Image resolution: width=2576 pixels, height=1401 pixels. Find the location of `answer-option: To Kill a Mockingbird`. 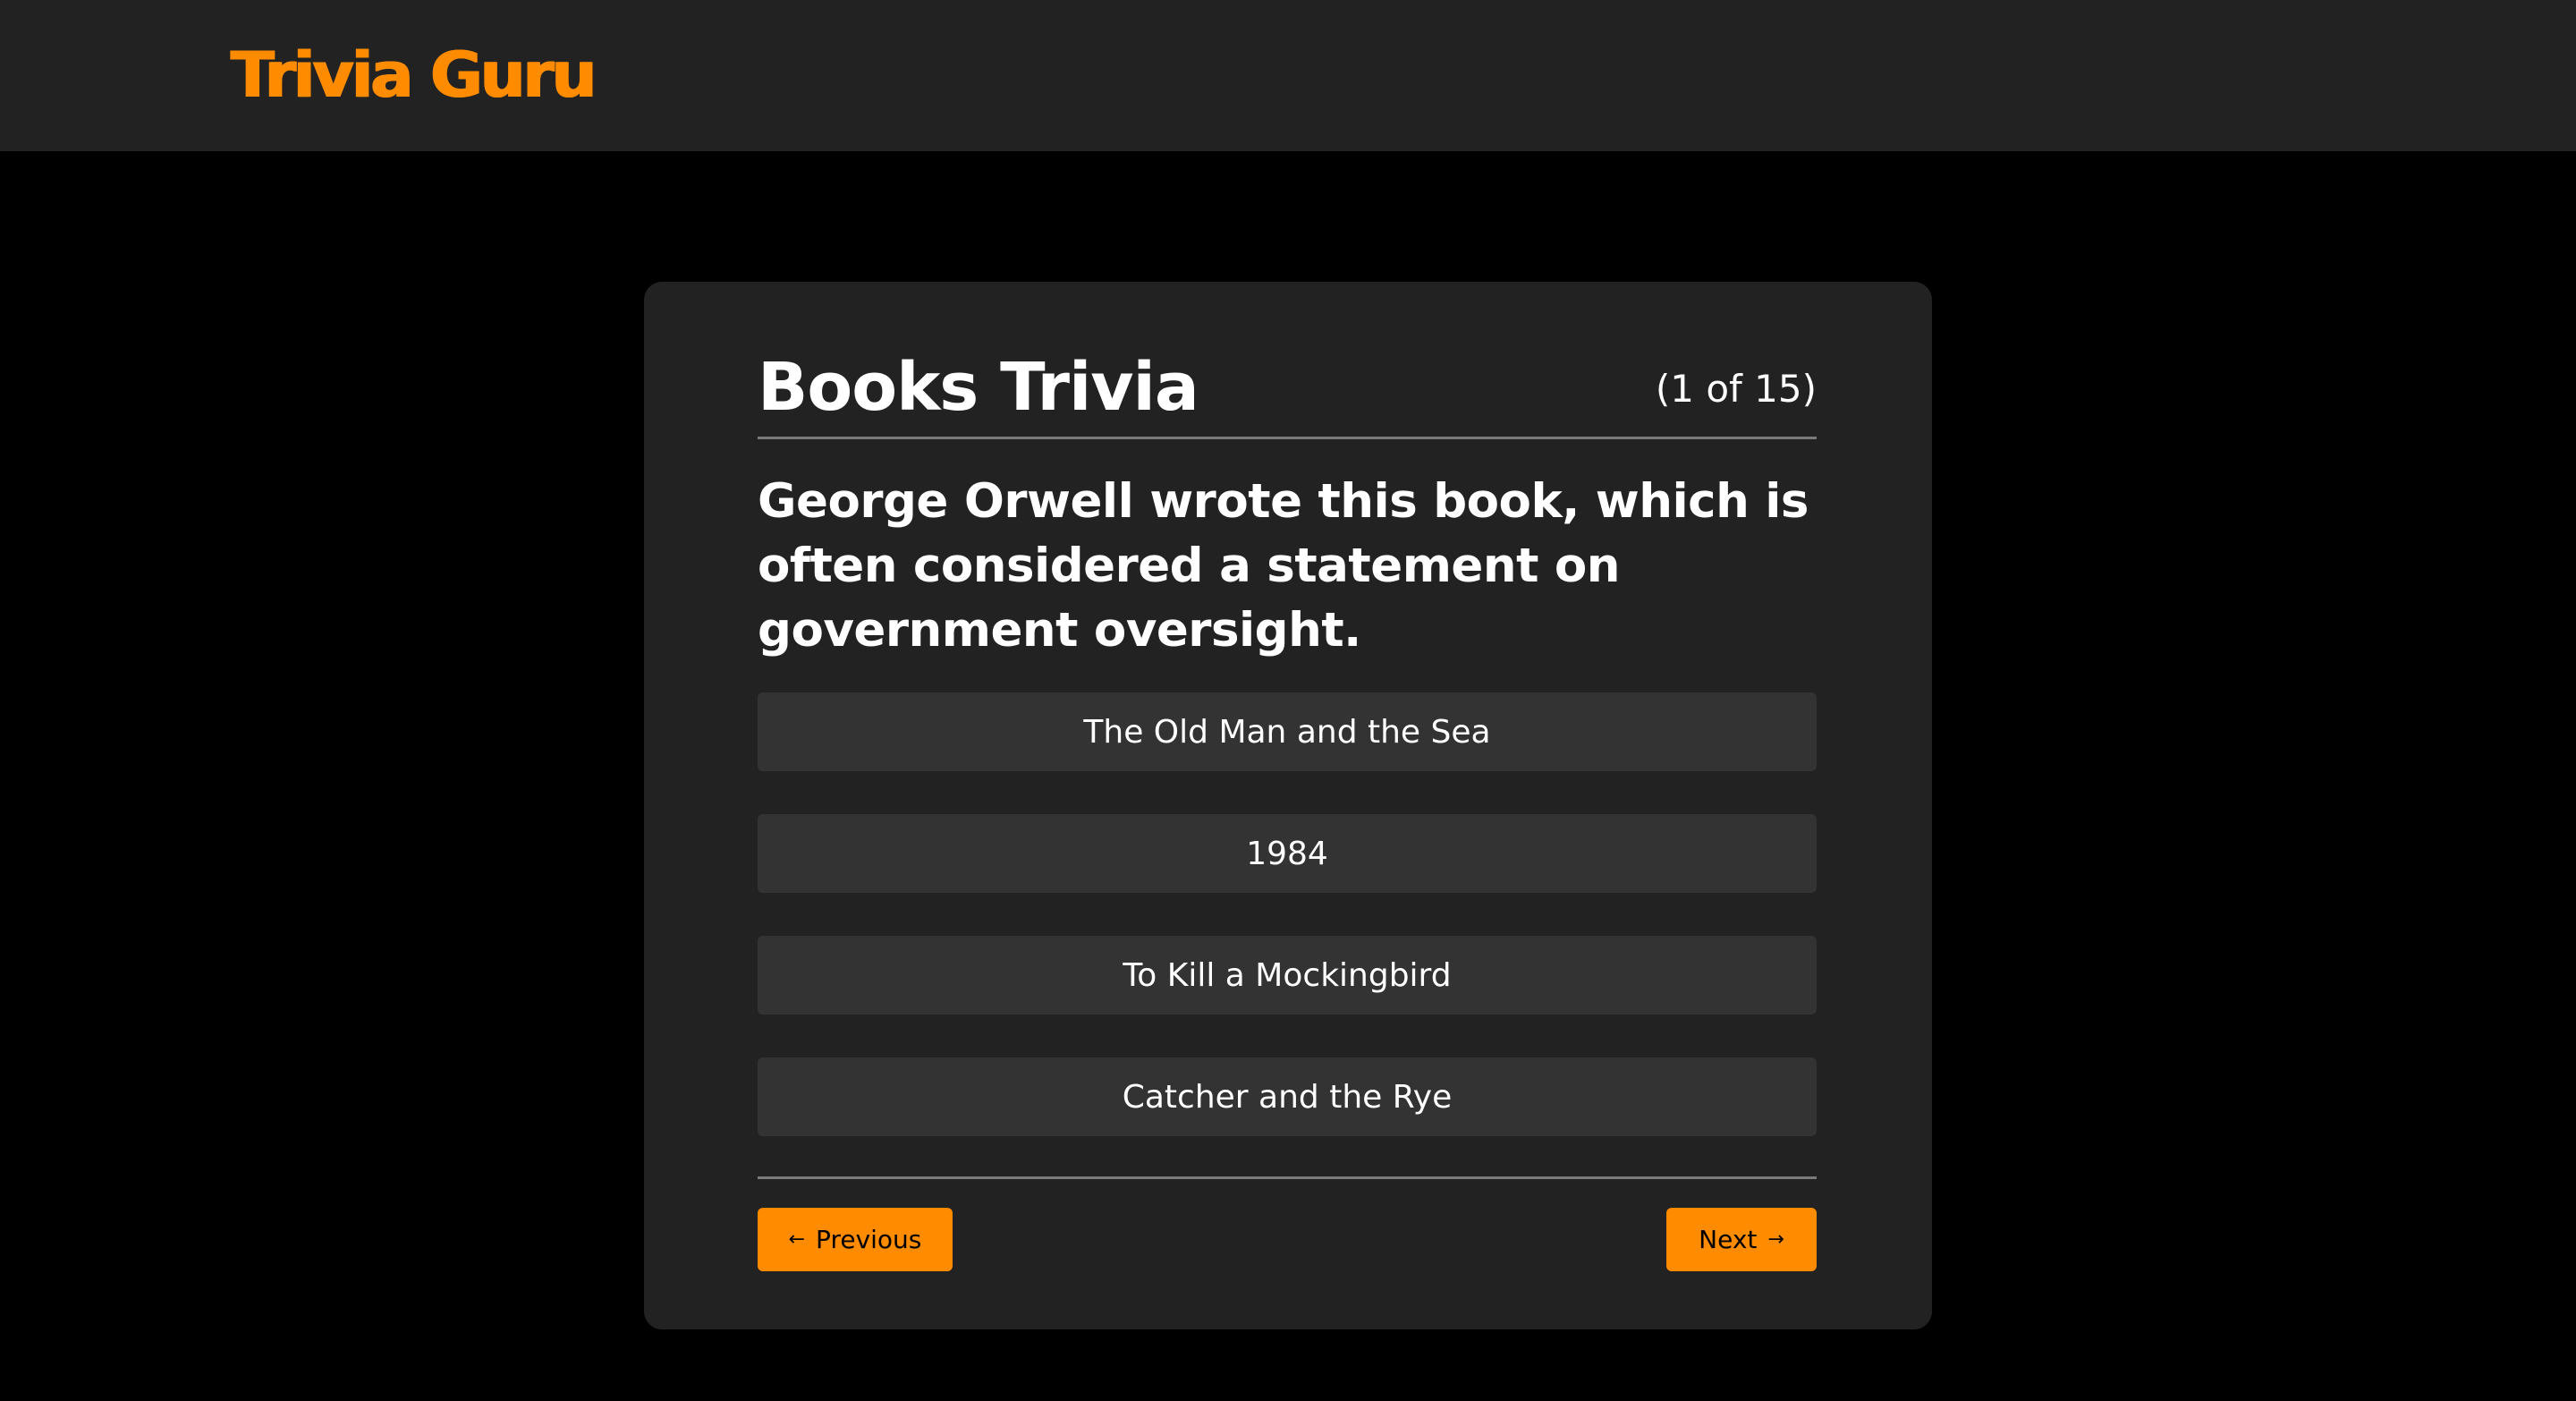

answer-option: To Kill a Mockingbird is located at coordinates (1287, 975).